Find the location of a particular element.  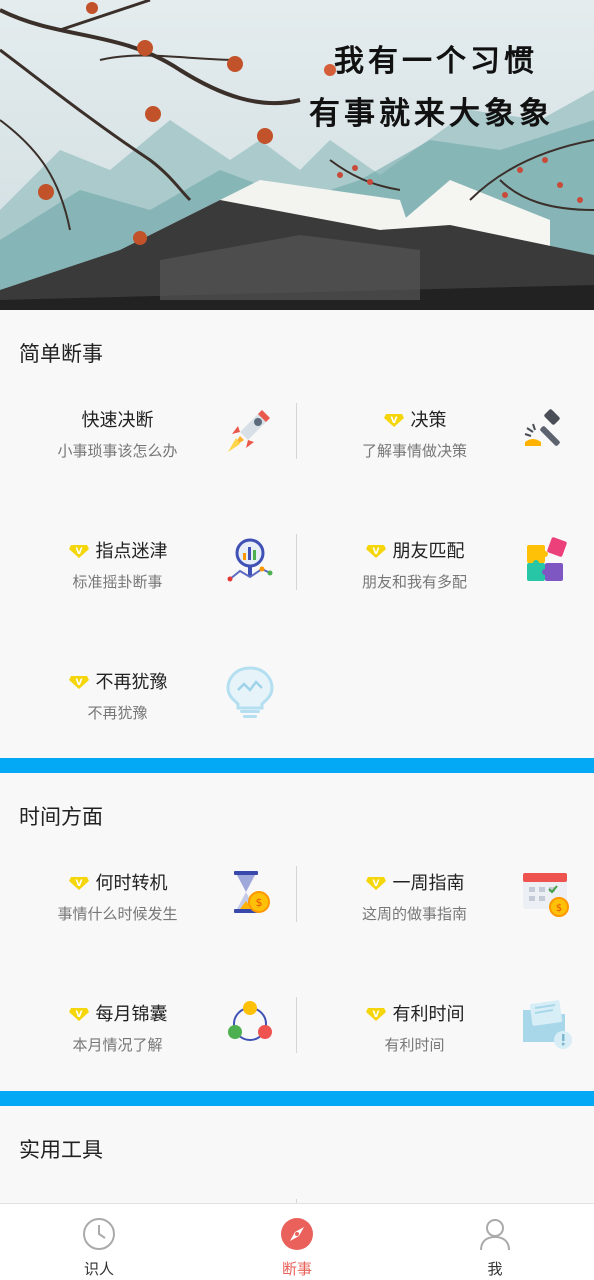

tab-know-people: 识人 is located at coordinates (99, 1242).